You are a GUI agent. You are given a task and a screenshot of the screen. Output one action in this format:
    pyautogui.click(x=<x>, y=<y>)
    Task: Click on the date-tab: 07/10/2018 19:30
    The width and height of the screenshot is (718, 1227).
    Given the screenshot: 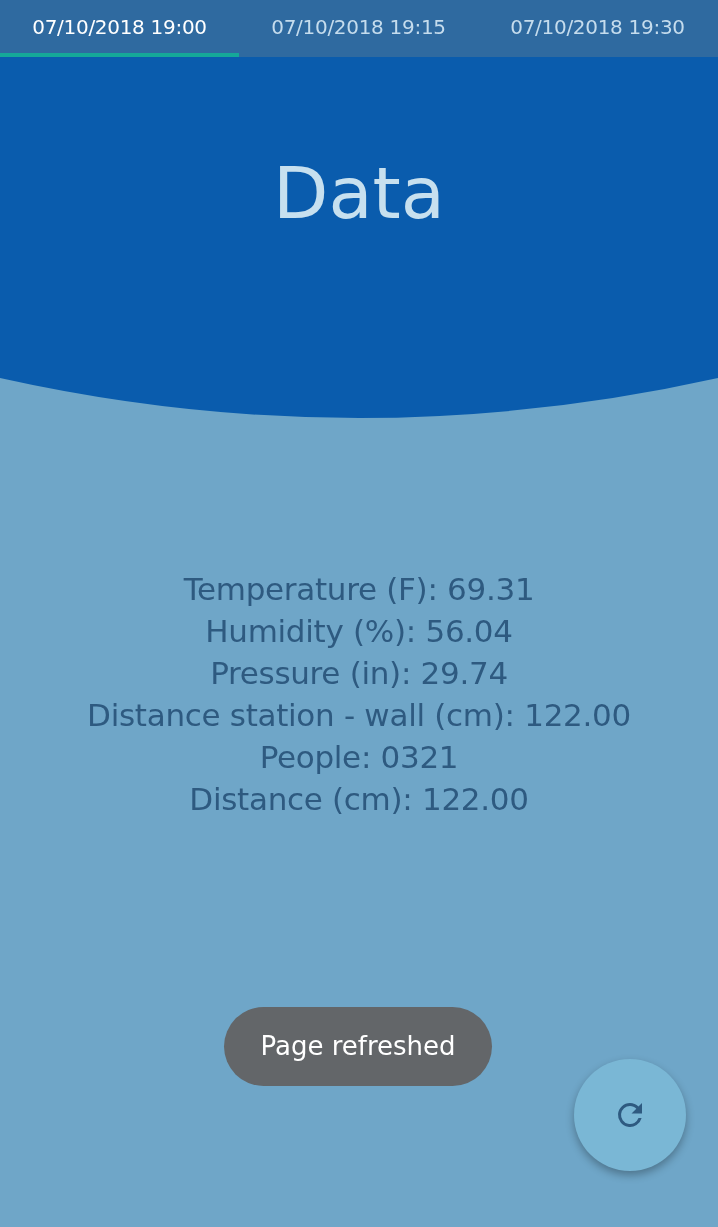 What is the action you would take?
    pyautogui.click(x=597, y=28)
    